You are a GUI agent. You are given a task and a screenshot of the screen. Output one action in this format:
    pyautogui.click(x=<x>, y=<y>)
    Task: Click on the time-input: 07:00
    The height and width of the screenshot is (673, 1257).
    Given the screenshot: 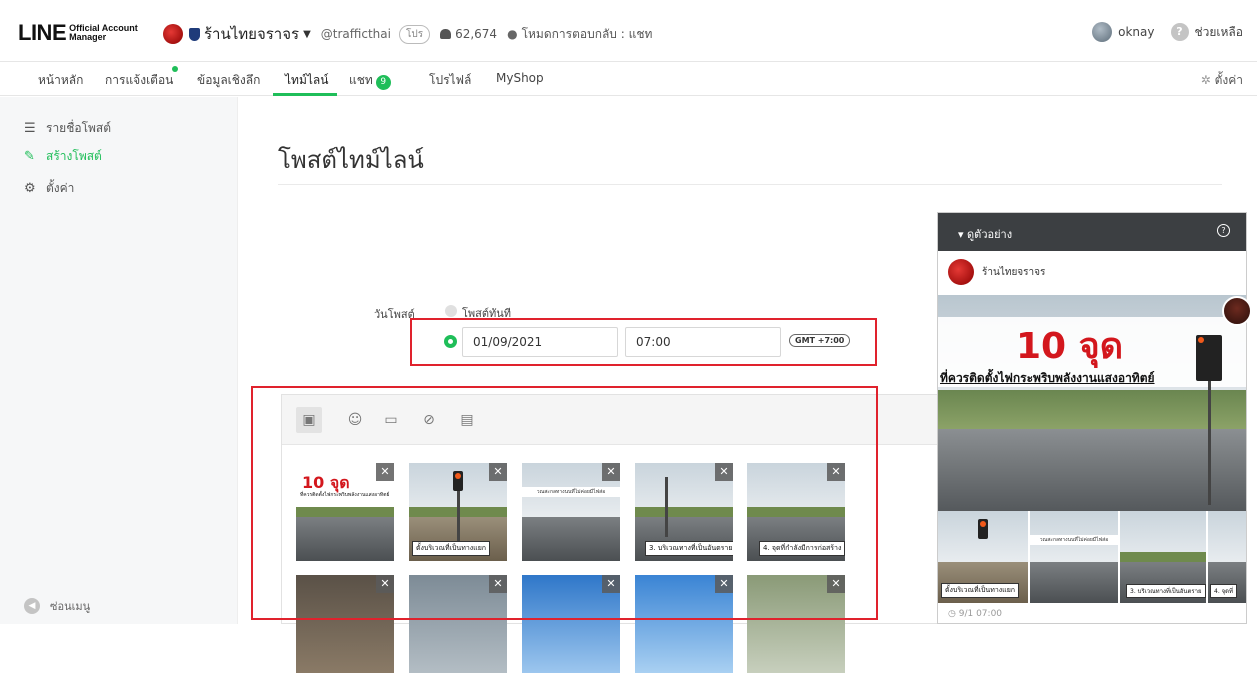 What is the action you would take?
    pyautogui.click(x=703, y=342)
    